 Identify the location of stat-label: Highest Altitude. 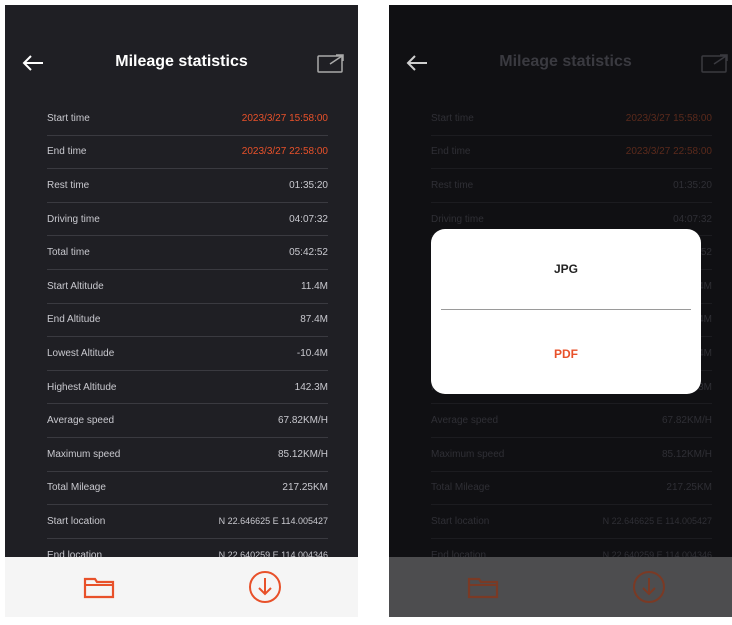
(82, 387).